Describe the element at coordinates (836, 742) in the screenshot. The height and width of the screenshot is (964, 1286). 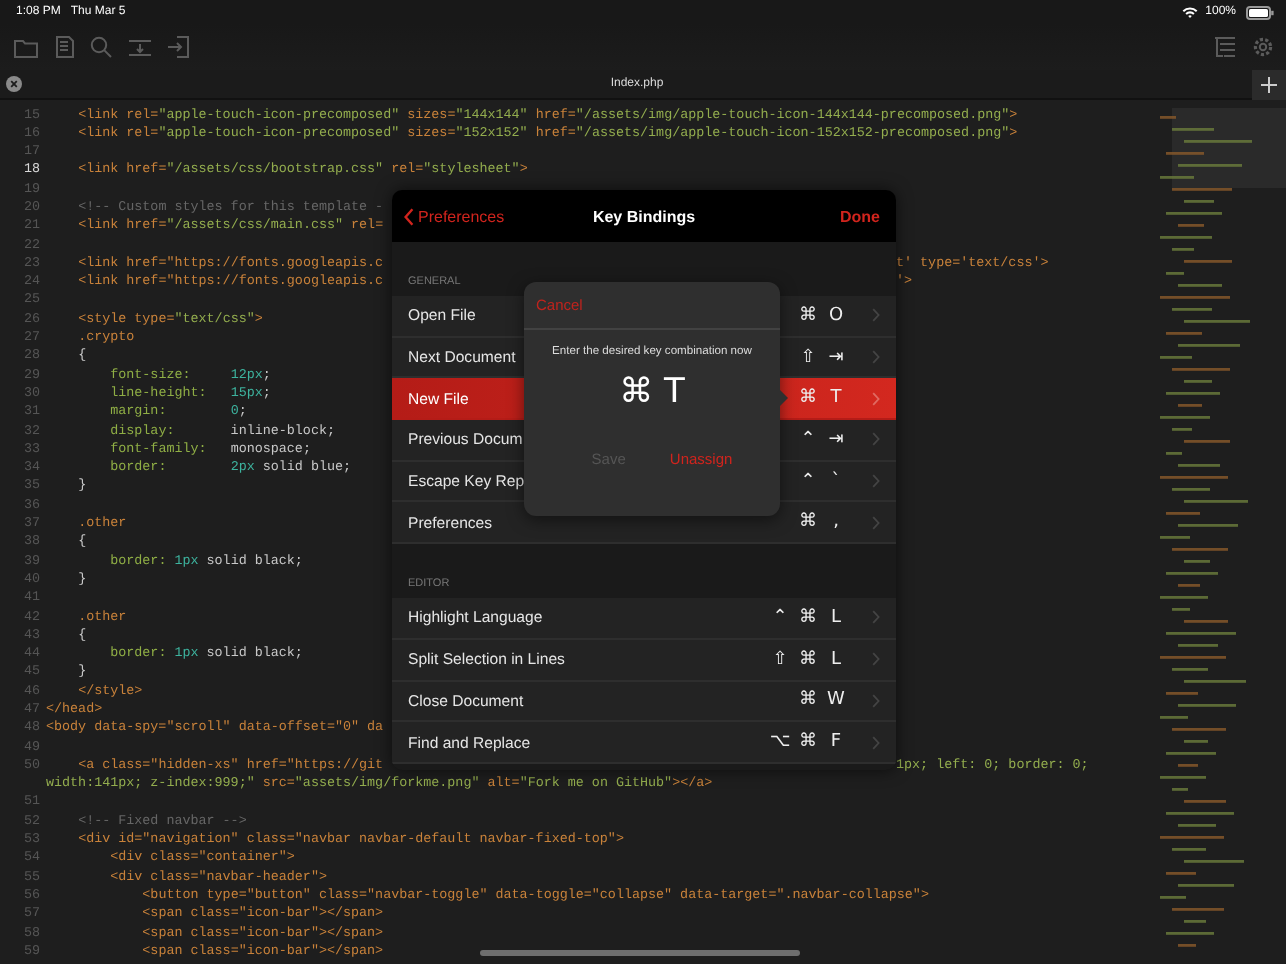
I see `key-symbol: F` at that location.